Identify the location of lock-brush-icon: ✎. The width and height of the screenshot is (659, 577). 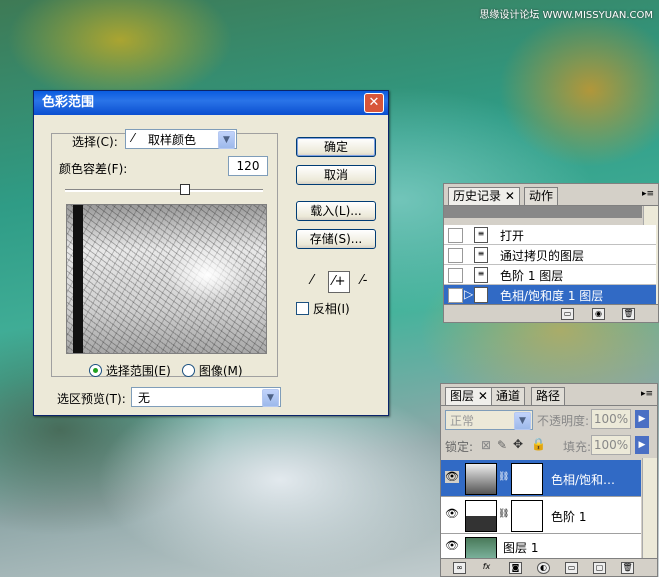
(502, 445).